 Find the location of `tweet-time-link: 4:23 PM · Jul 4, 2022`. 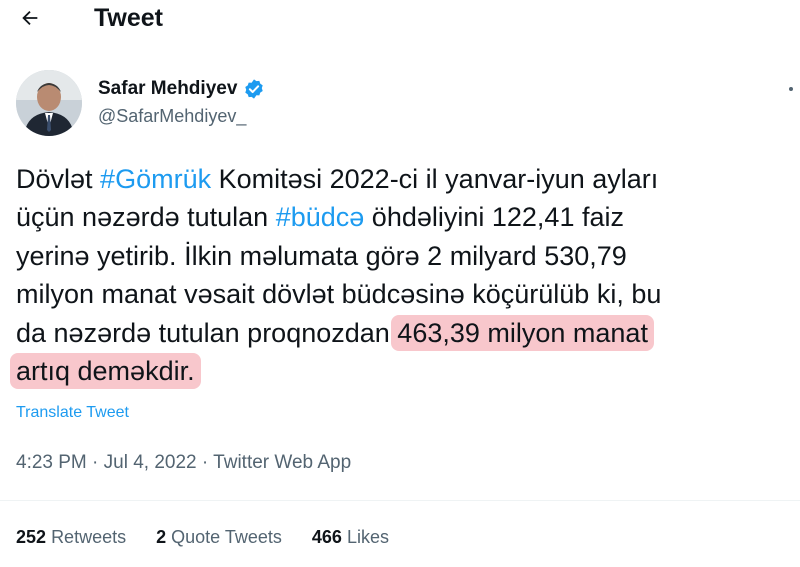

tweet-time-link: 4:23 PM · Jul 4, 2022 is located at coordinates (106, 462).